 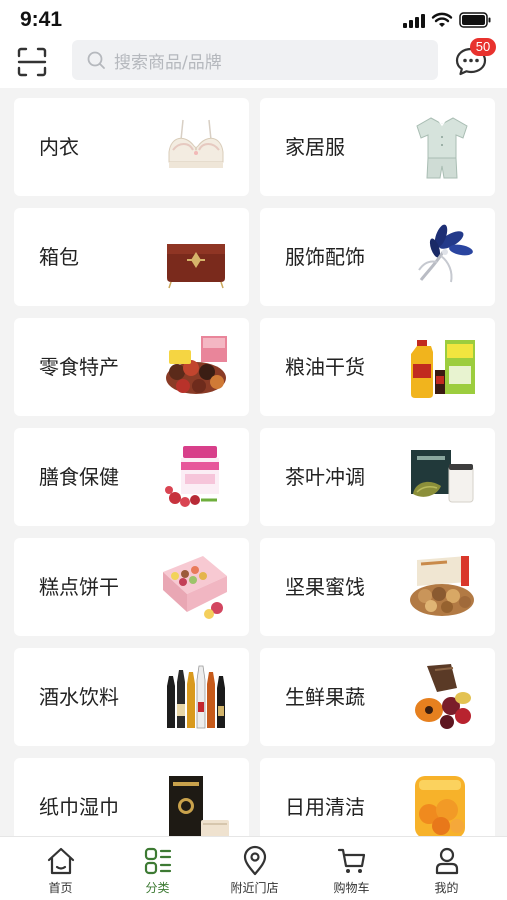 What do you see at coordinates (157, 888) in the screenshot?
I see `tab-label: 分类` at bounding box center [157, 888].